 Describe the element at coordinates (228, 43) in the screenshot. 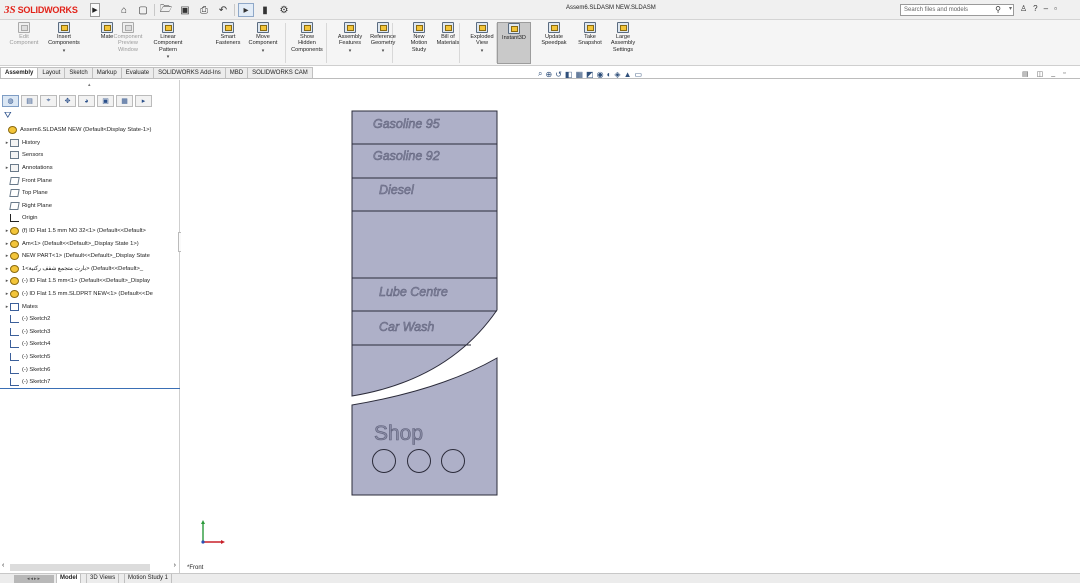

I see `smart-fasteners-button: Smart Fasteners` at that location.